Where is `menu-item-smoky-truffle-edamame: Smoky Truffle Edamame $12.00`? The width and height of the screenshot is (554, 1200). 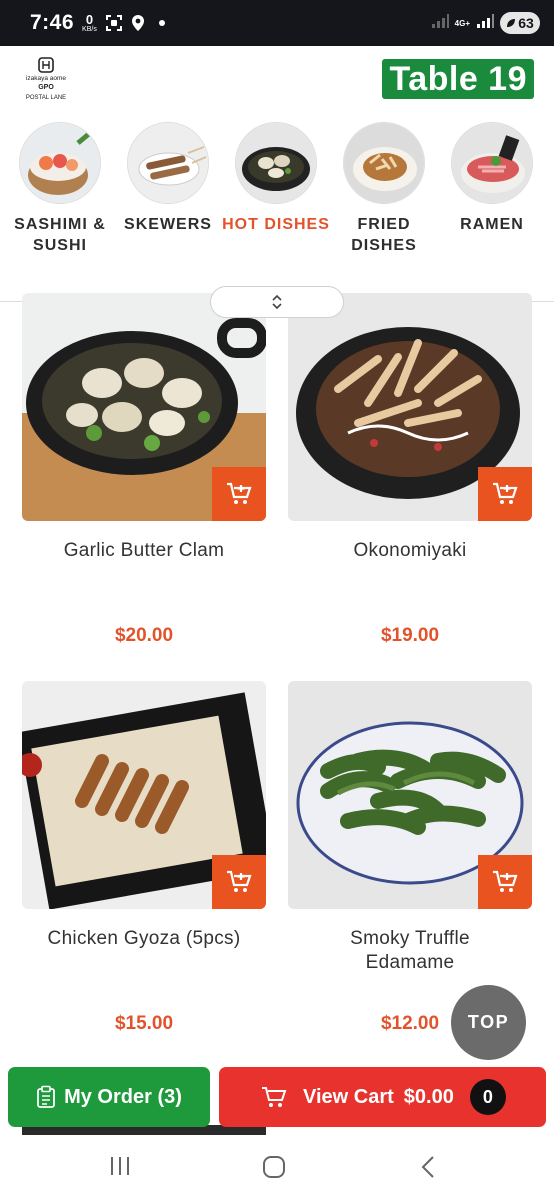 menu-item-smoky-truffle-edamame: Smoky Truffle Edamame $12.00 is located at coordinates (410, 857).